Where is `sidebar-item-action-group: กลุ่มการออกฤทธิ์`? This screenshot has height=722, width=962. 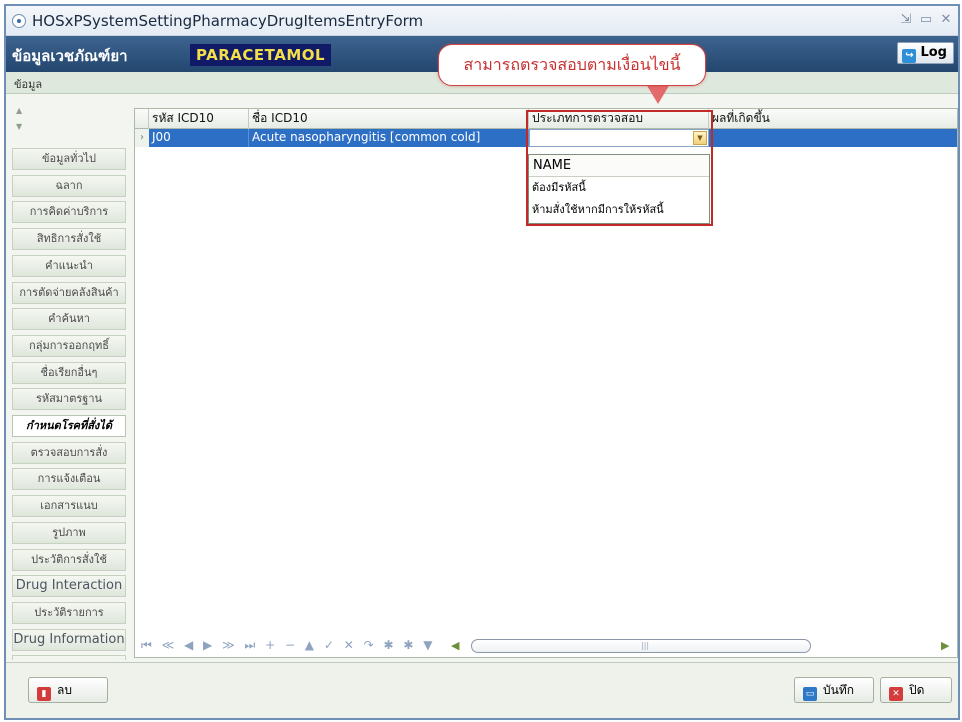
sidebar-item-action-group: กลุ่มการออกฤทธิ์ is located at coordinates (69, 345).